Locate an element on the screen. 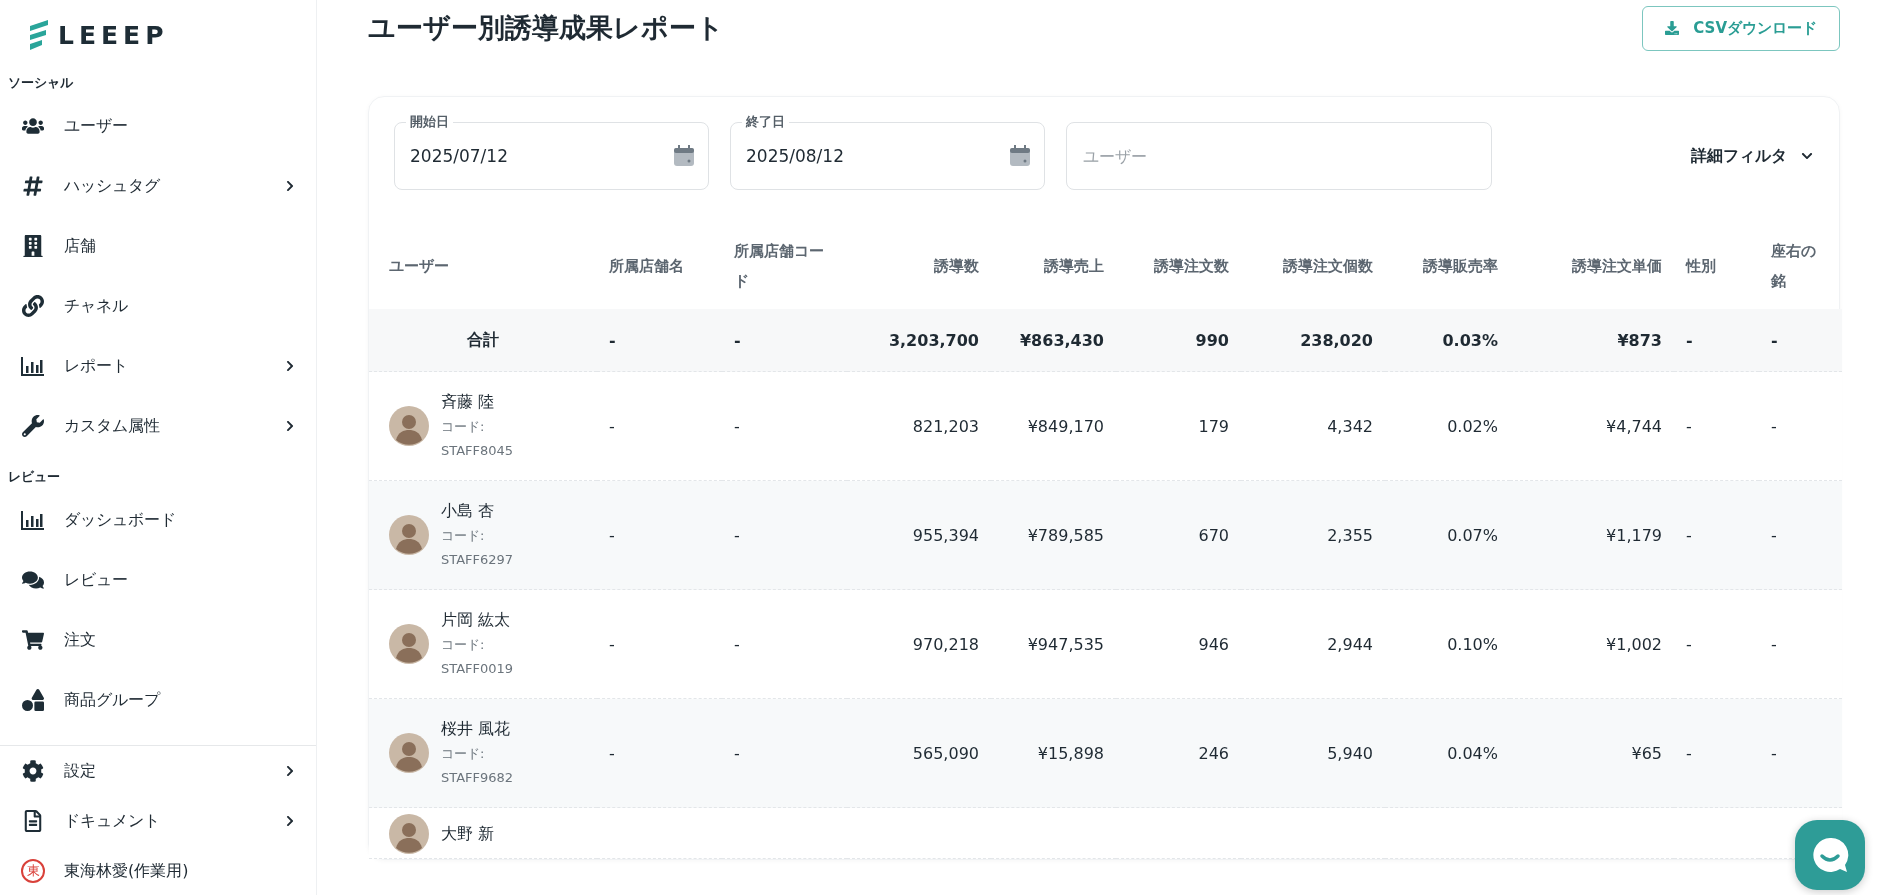  sidebar-item: カスタム属性 is located at coordinates (158, 426).